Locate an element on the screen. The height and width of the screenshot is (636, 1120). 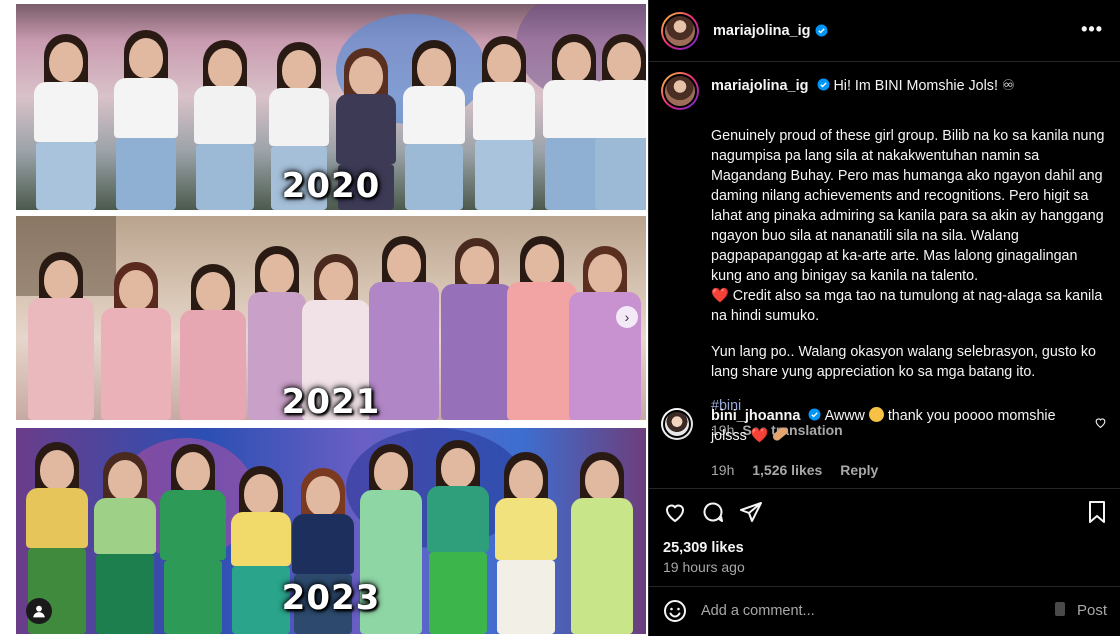
pleading-face-icon is located at coordinates (876, 414).